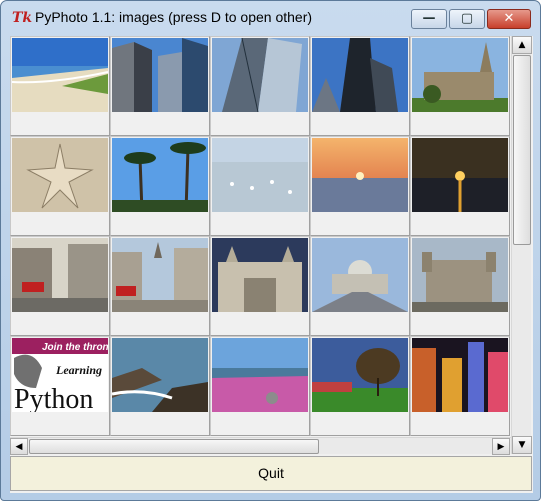 The image size is (541, 501). Describe the element at coordinates (22, 18) in the screenshot. I see `tk-icon: Tk` at that location.